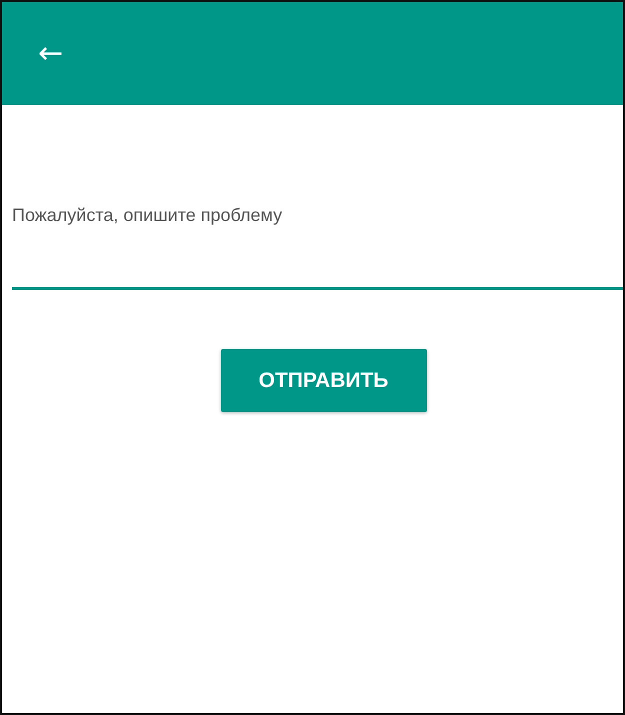 The image size is (625, 715). Describe the element at coordinates (51, 53) in the screenshot. I see `back-button: ←` at that location.